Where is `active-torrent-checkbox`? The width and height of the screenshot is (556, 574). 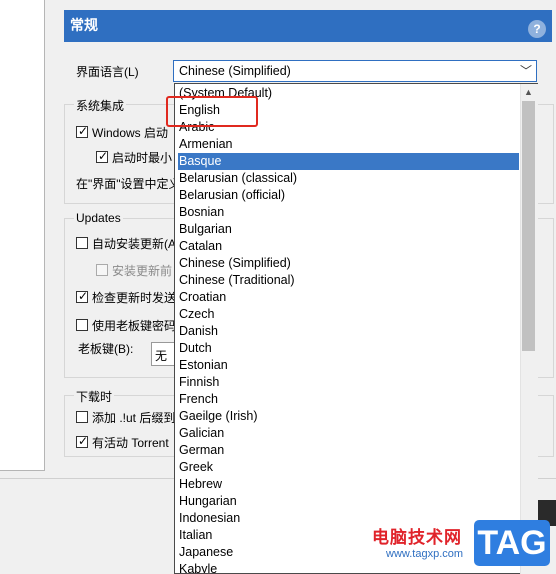 active-torrent-checkbox is located at coordinates (82, 441).